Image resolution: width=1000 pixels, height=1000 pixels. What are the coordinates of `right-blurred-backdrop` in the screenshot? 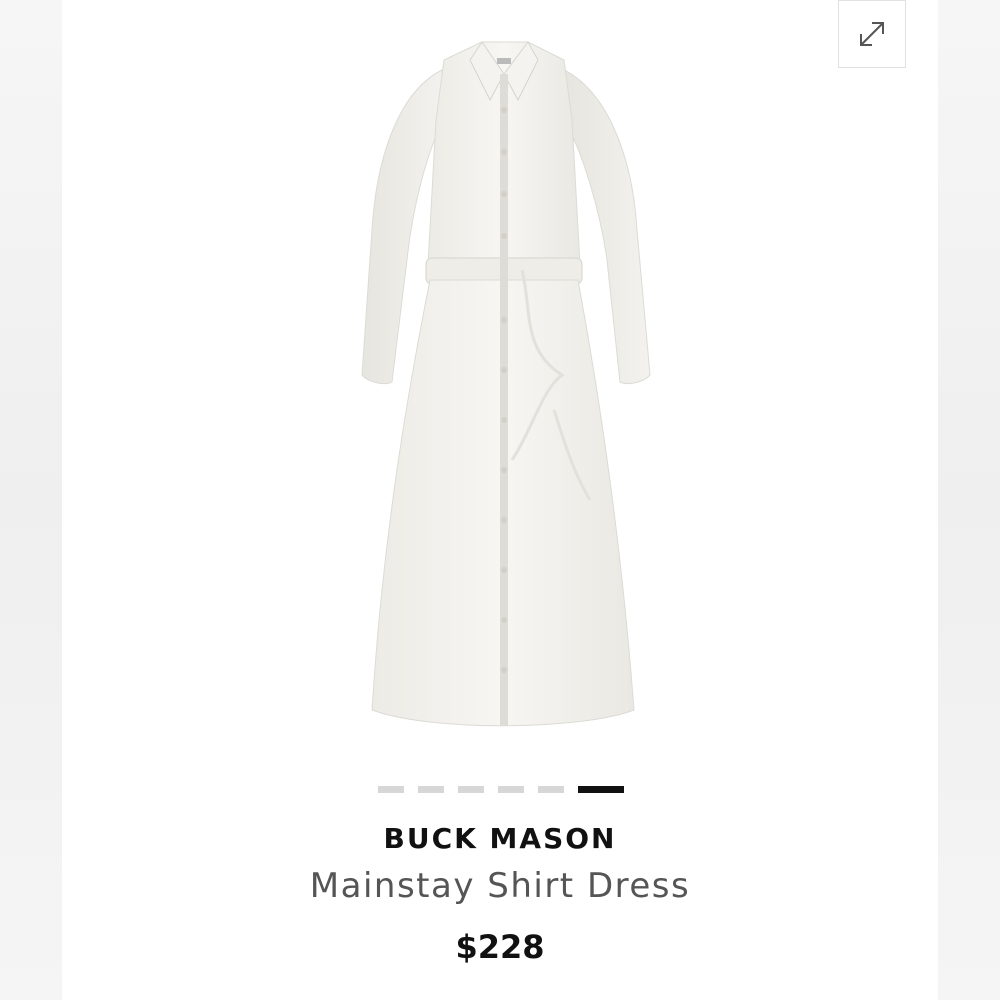 It's located at (969, 500).